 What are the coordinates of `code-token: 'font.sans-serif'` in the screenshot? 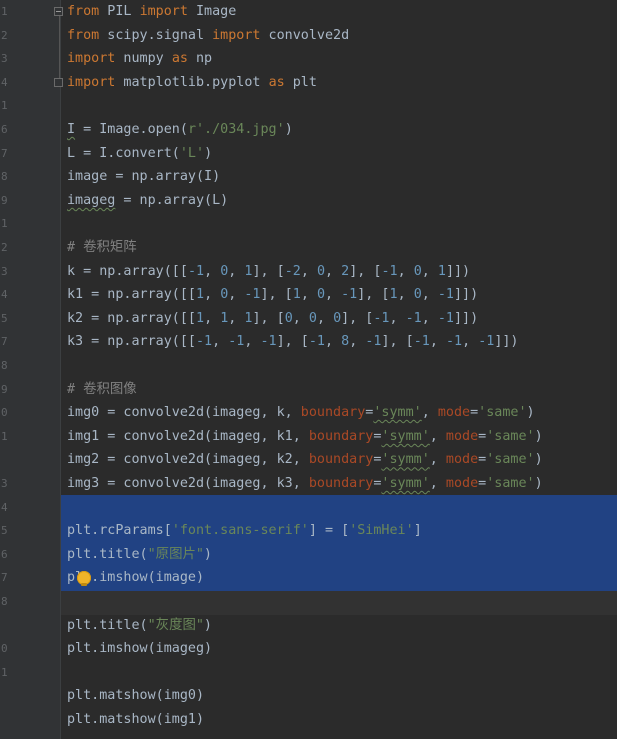 It's located at (240, 531).